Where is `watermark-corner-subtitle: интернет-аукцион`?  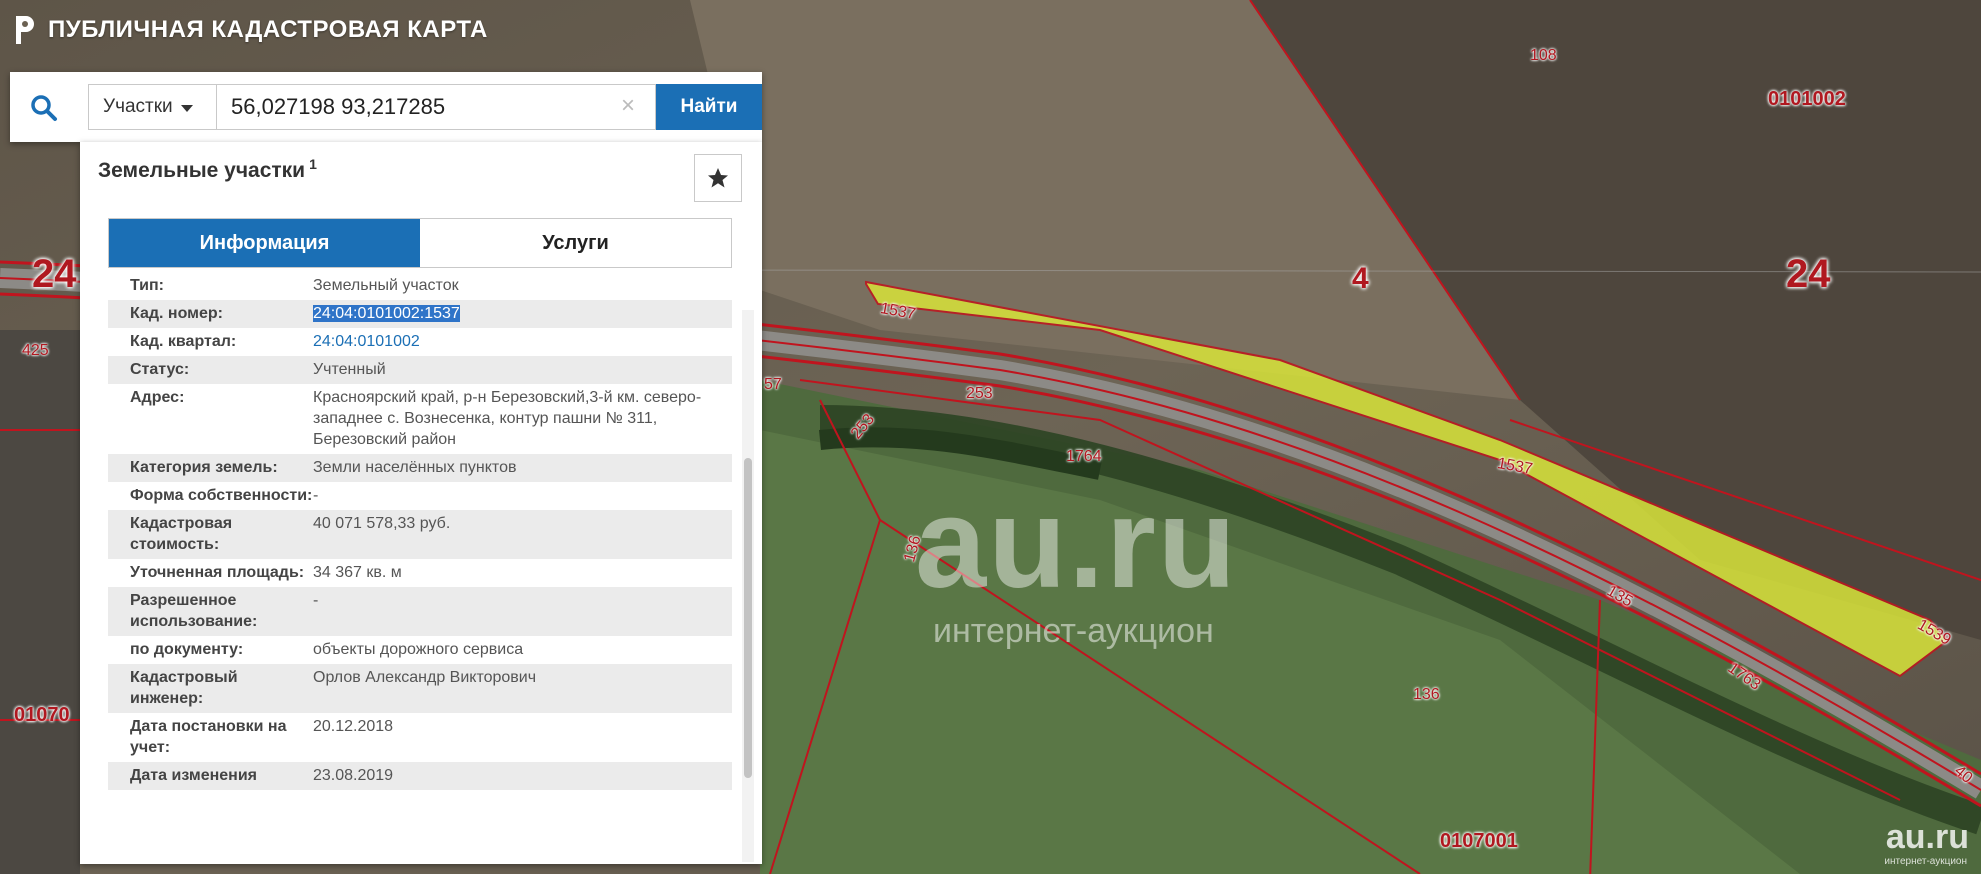
watermark-corner-subtitle: интернет-аукцион is located at coordinates (1925, 861).